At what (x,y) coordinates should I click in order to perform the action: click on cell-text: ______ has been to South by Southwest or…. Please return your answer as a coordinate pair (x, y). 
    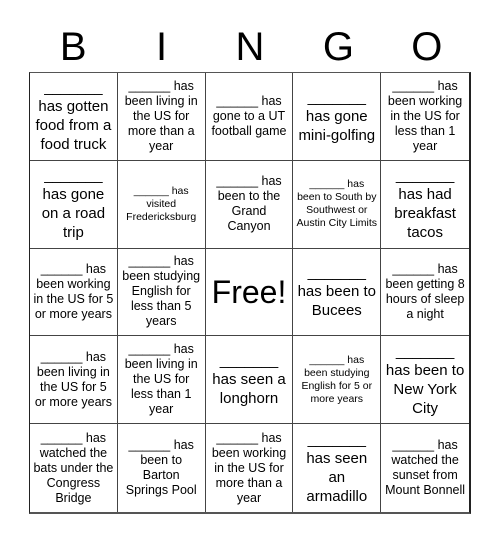
    Looking at the image, I should click on (337, 204).